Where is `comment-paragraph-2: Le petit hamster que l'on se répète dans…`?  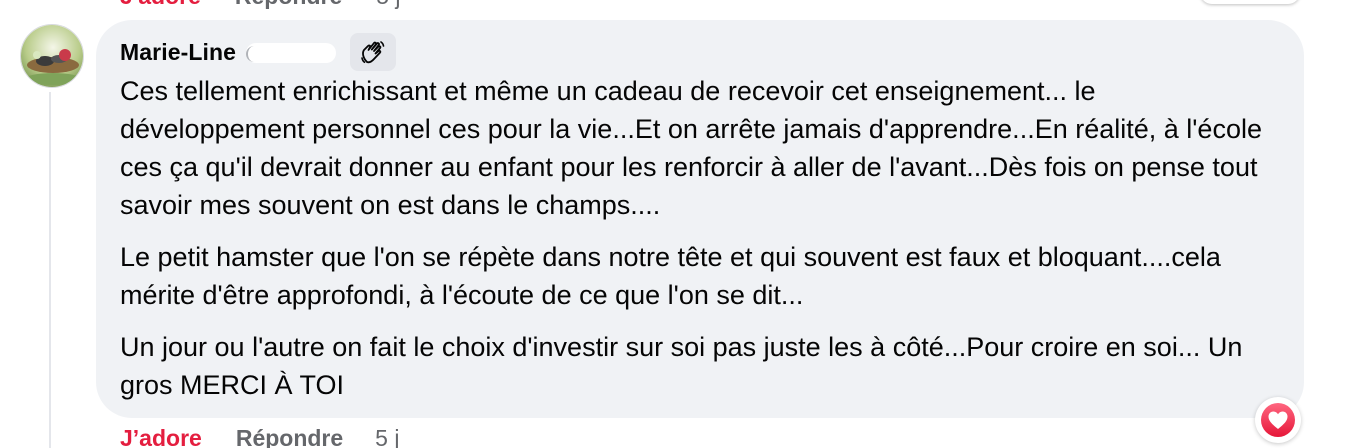
comment-paragraph-2: Le petit hamster que l'on se répète dans… is located at coordinates (670, 276).